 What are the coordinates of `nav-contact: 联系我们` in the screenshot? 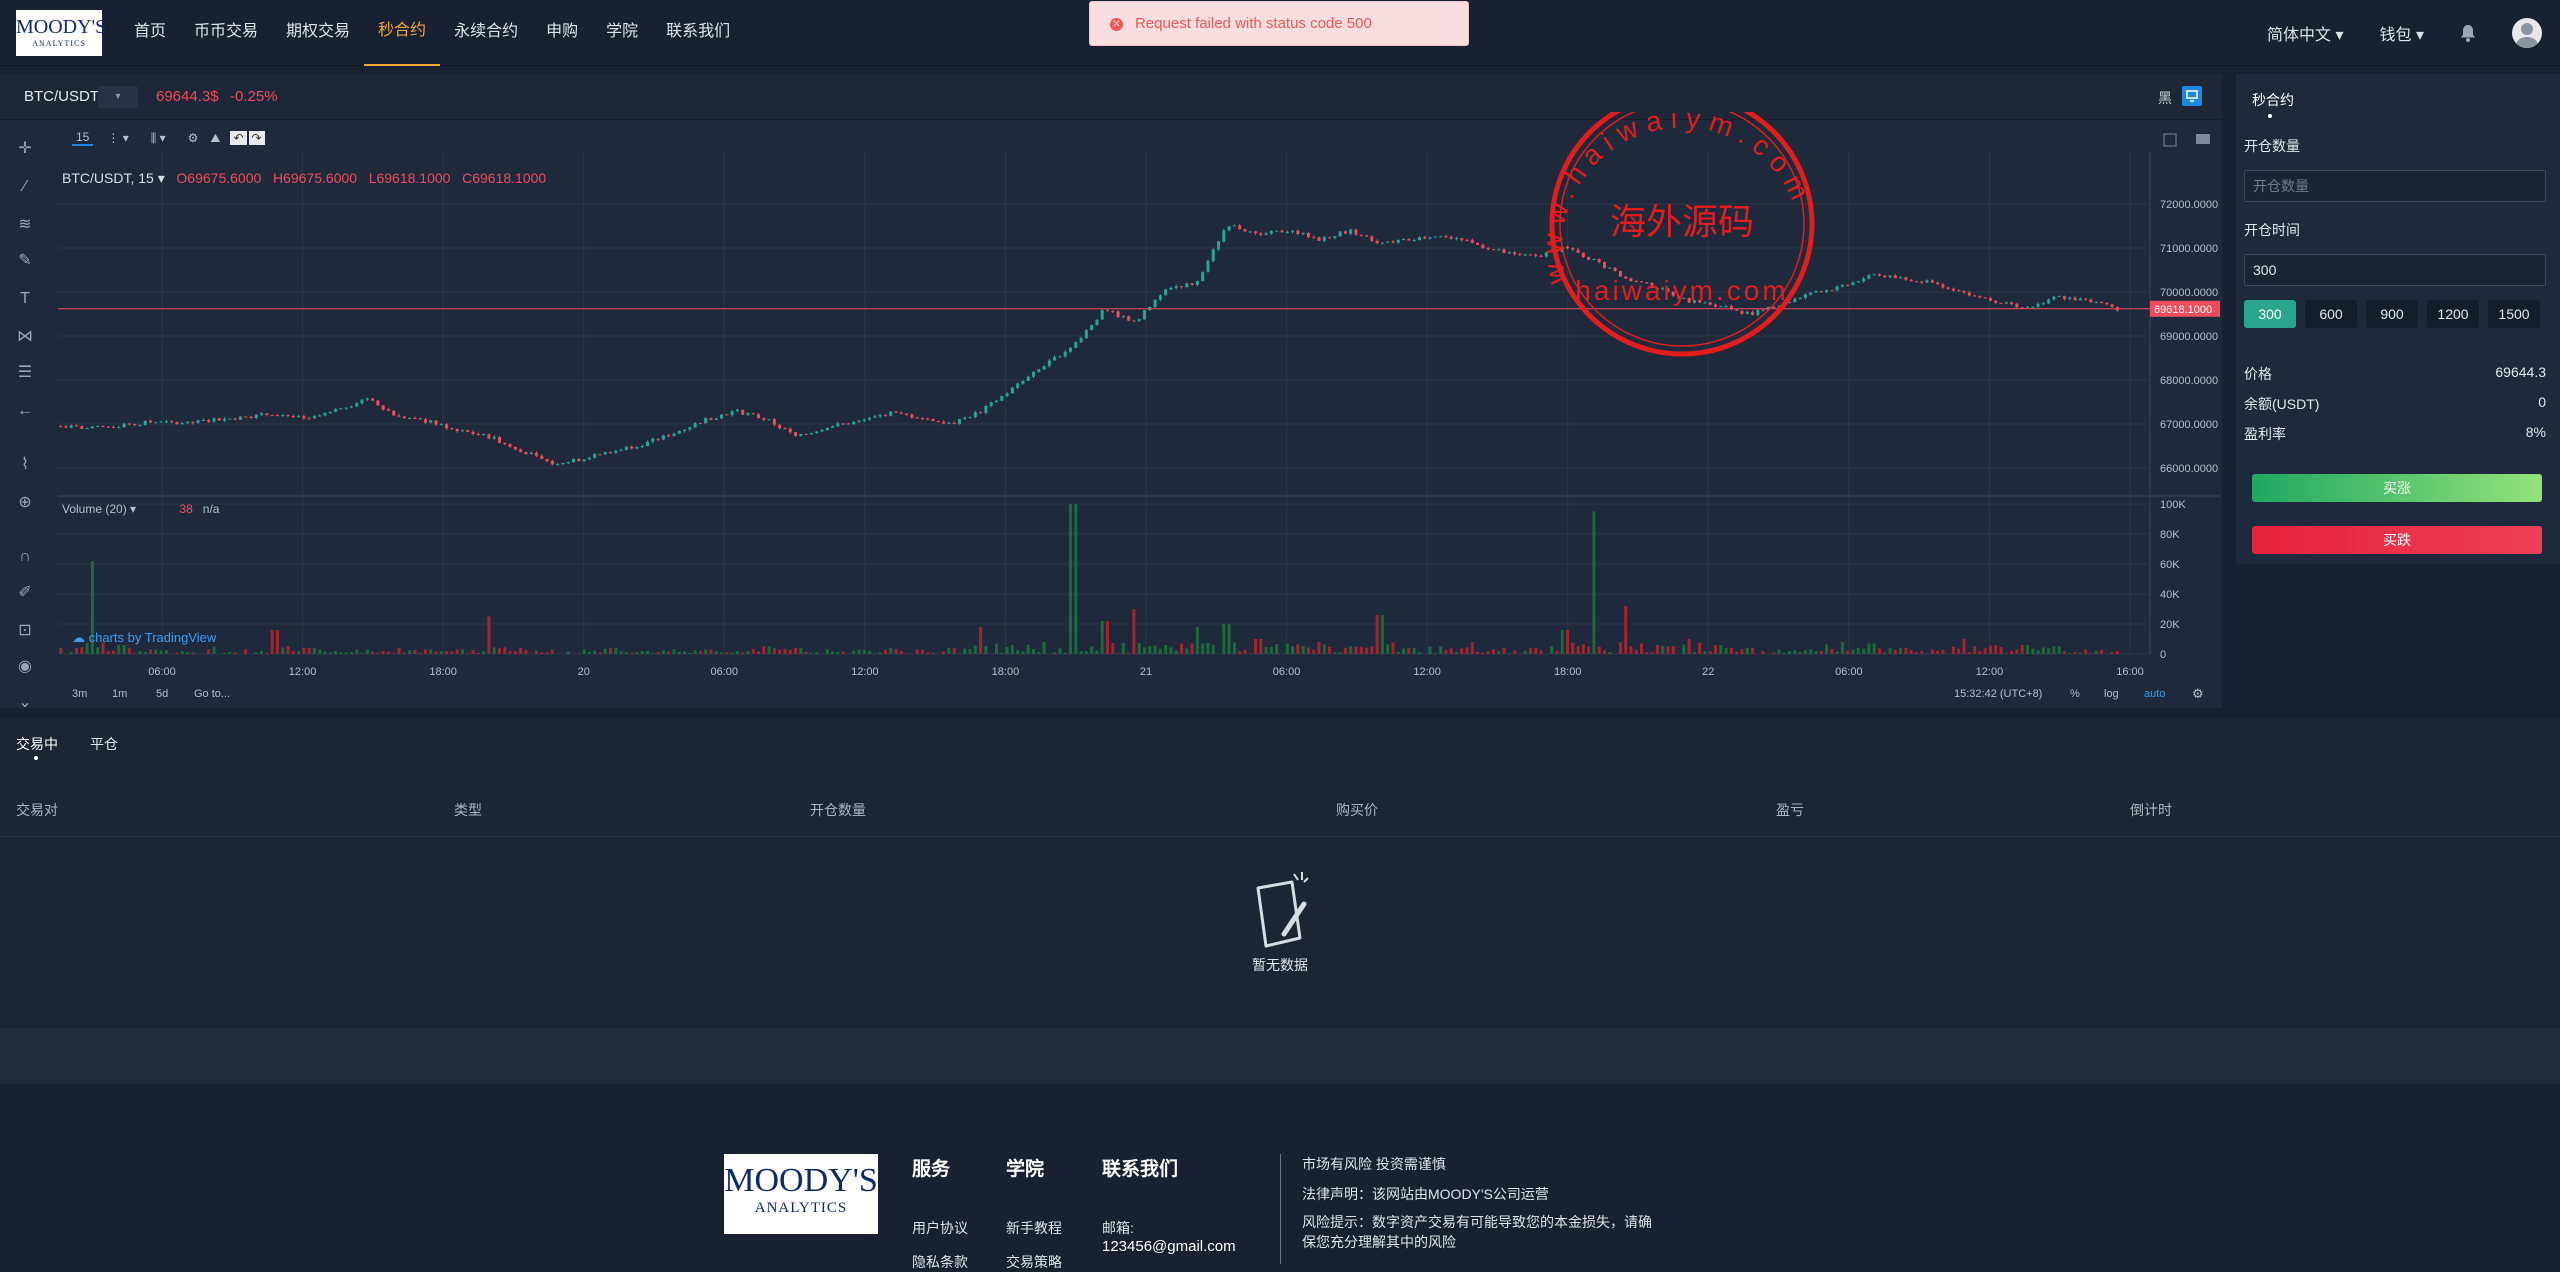 It's located at (698, 33).